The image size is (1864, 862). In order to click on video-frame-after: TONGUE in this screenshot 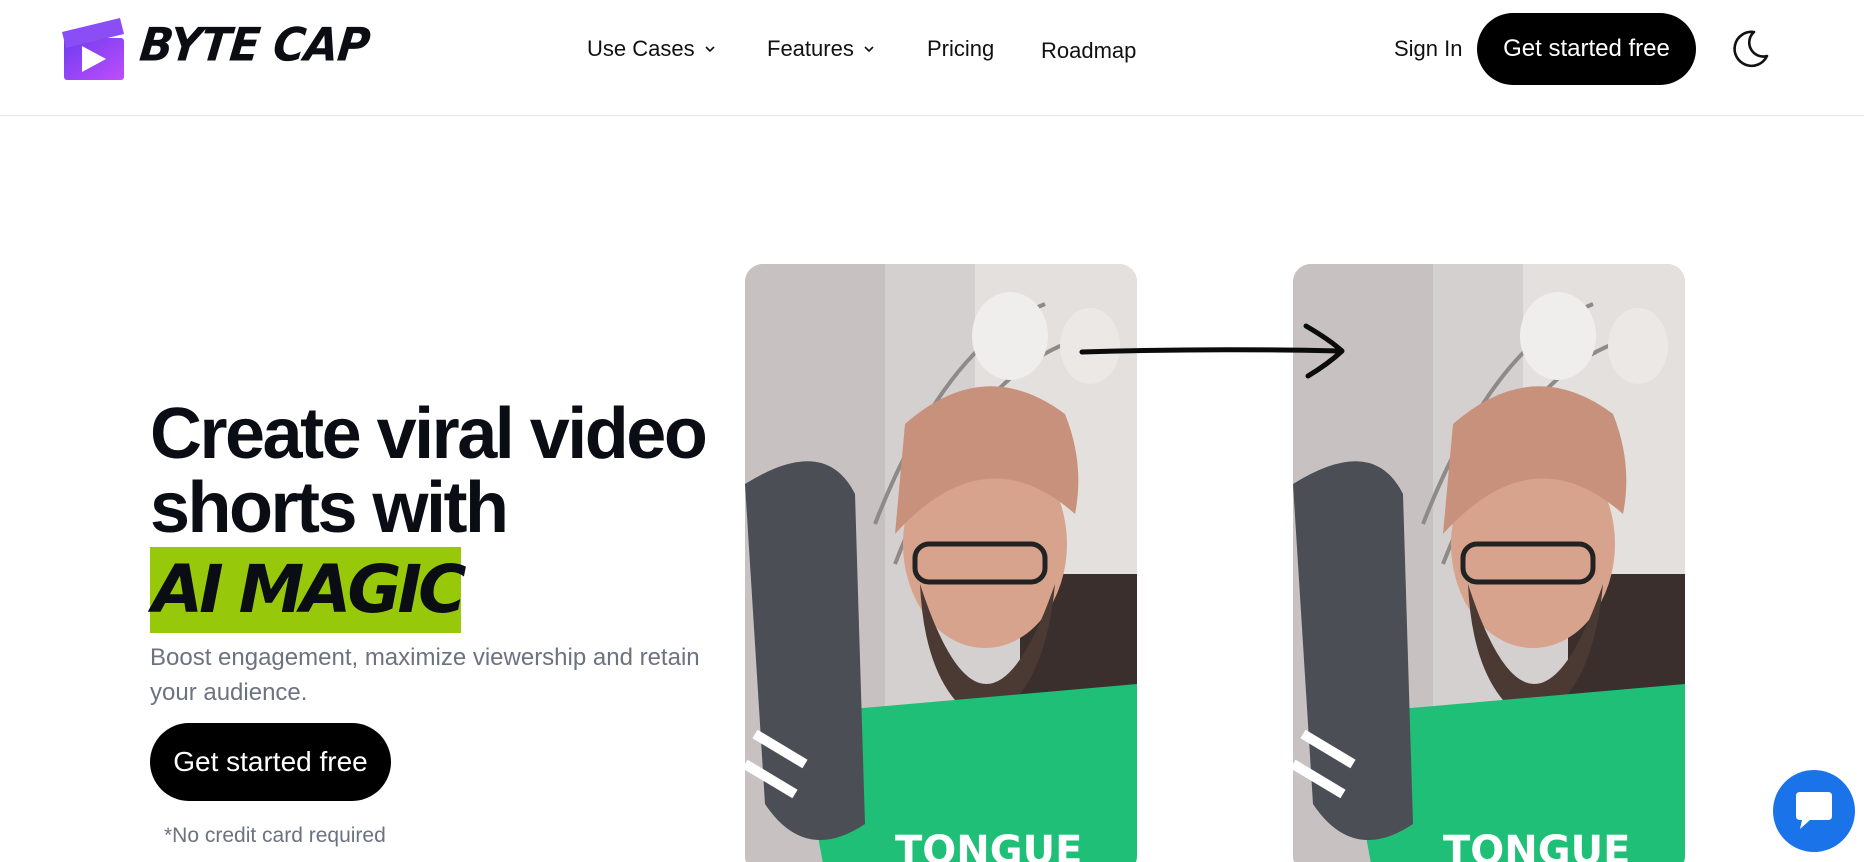, I will do `click(1489, 563)`.